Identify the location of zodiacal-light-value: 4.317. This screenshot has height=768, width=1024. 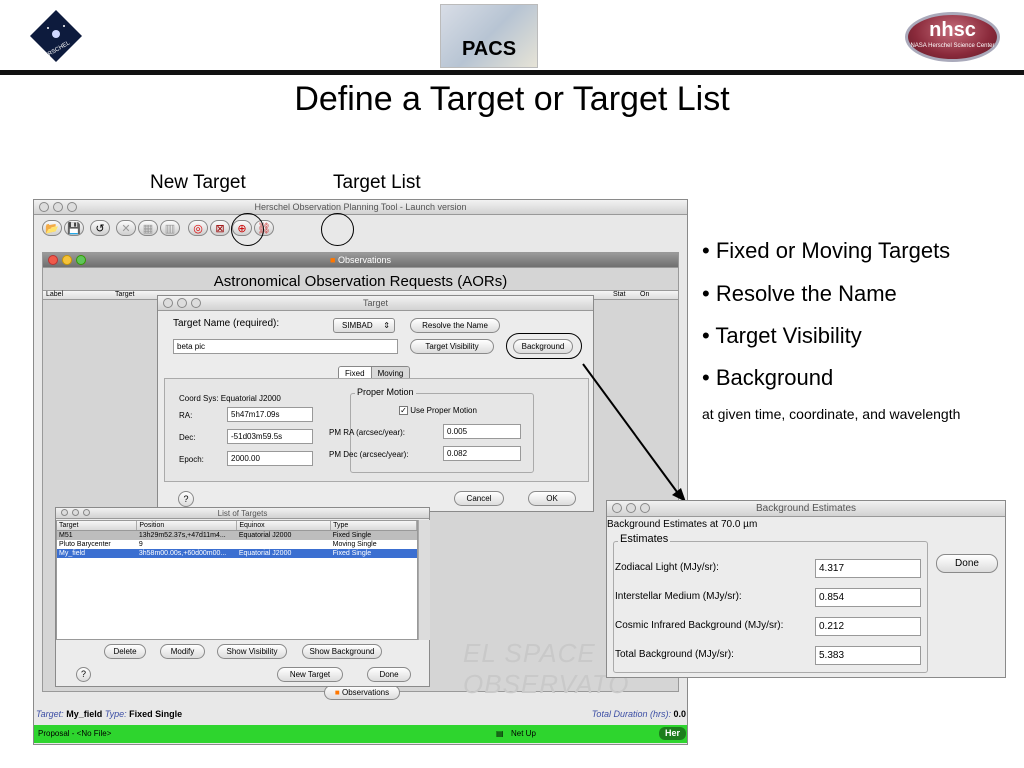
(868, 568).